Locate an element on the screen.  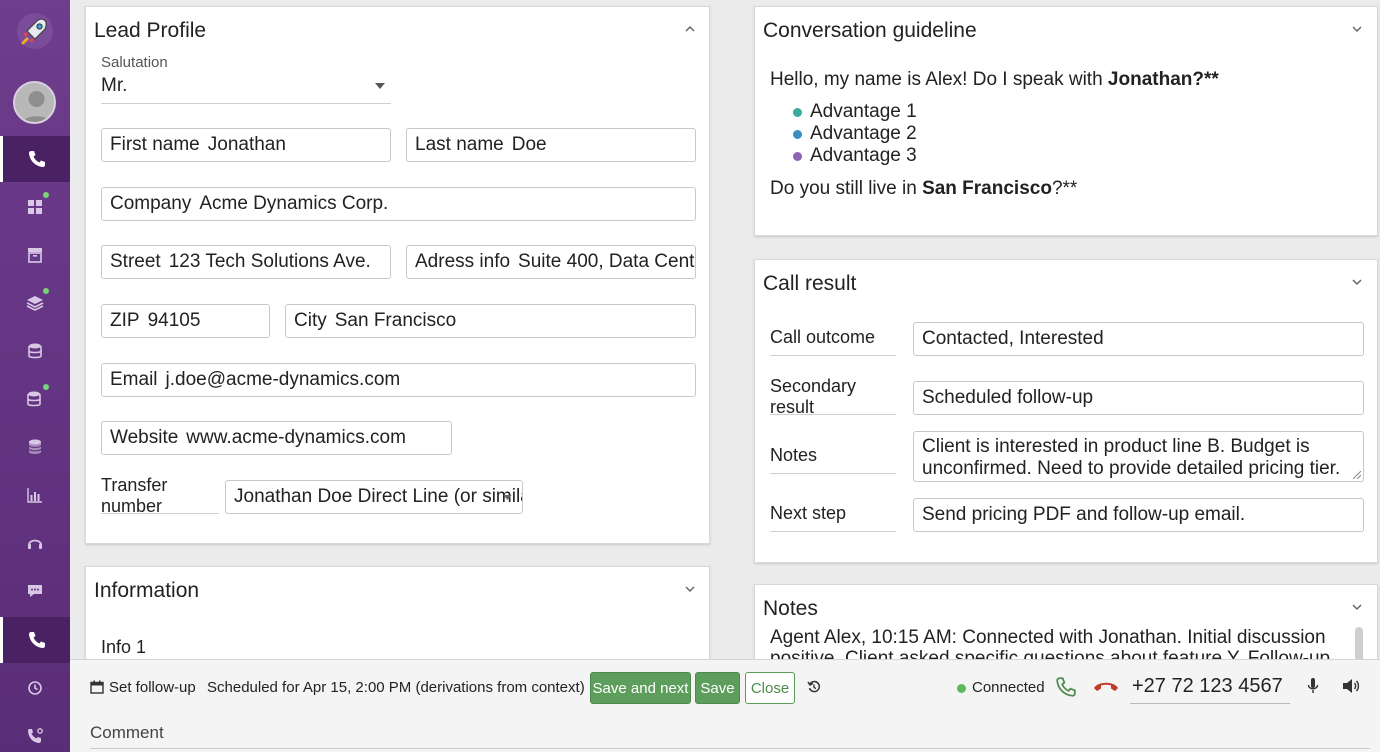
nav-call is located at coordinates (35, 640).